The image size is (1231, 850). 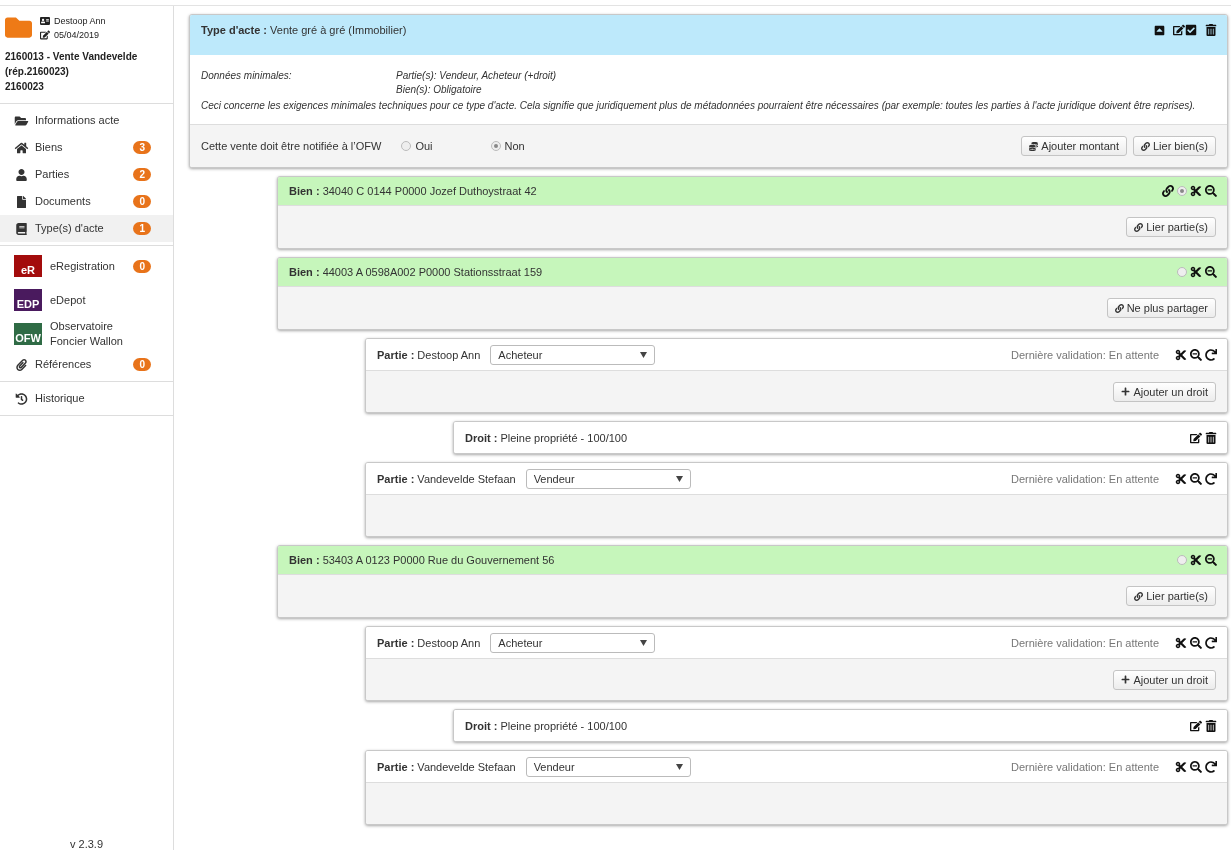 I want to click on note-text: Ceci concerne les exigences minimales techniques pour ce type d'acte. Cela signifie que juridiquement plus de métadonnées pourraient être nécessaires (par exemple: toutes les parties à l'acte juridique doivent être reprises)., so click(x=699, y=106).